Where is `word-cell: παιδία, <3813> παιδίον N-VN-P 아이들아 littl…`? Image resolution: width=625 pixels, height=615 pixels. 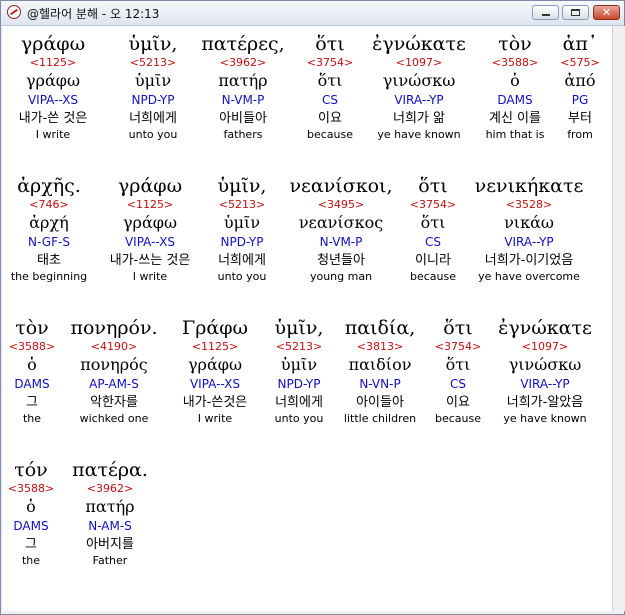
word-cell: παιδία, <3813> παιδίον N-VN-P 아이들아 littl… is located at coordinates (380, 371).